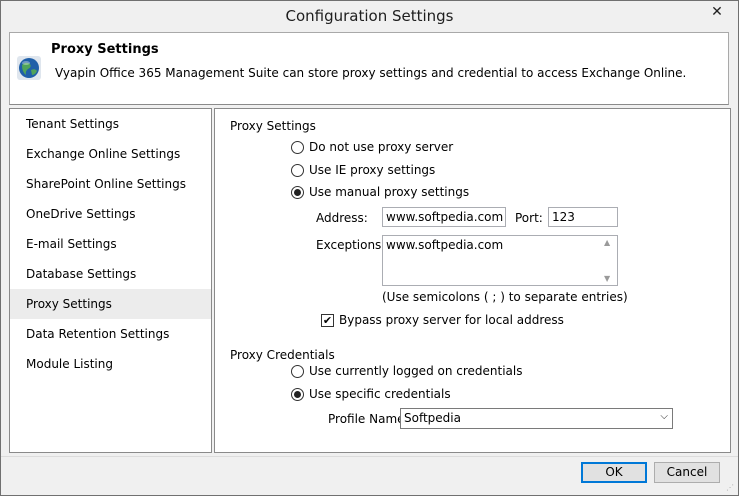 Image resolution: width=739 pixels, height=496 pixels. I want to click on close-button: ✕, so click(717, 12).